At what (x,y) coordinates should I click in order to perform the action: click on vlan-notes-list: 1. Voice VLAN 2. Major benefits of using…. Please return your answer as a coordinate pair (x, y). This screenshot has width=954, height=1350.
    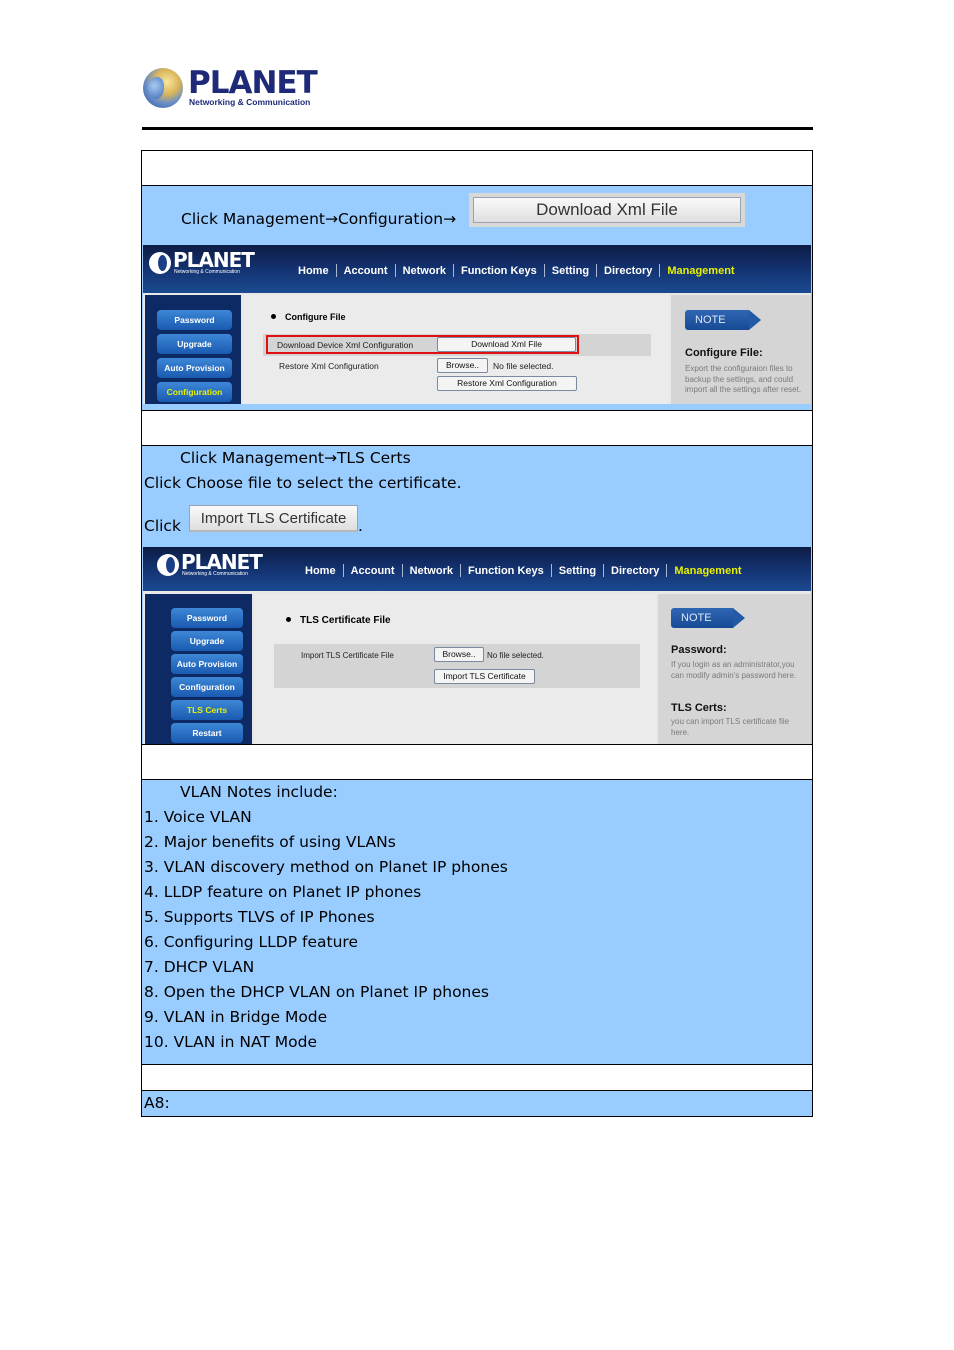
    Looking at the image, I should click on (326, 930).